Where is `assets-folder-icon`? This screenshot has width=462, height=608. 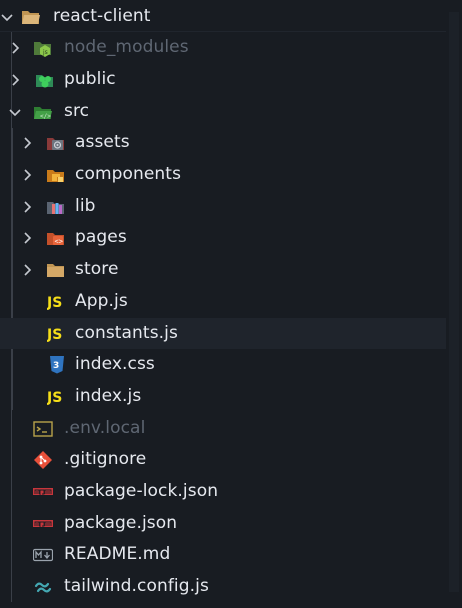 assets-folder-icon is located at coordinates (56, 143).